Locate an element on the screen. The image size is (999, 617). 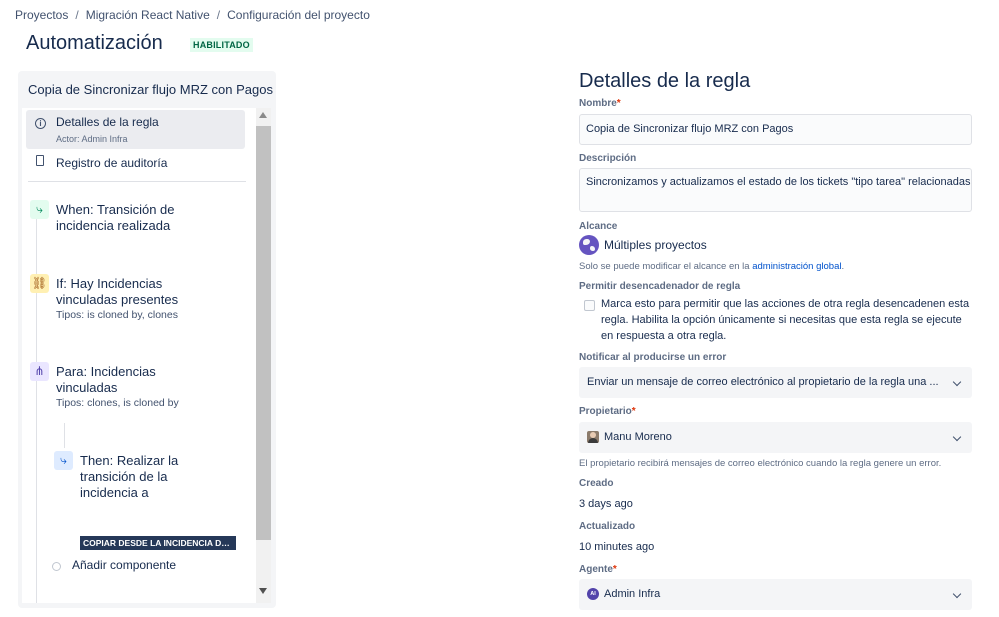
rule-details-label: Detalles de la regla is located at coordinates (107, 122).